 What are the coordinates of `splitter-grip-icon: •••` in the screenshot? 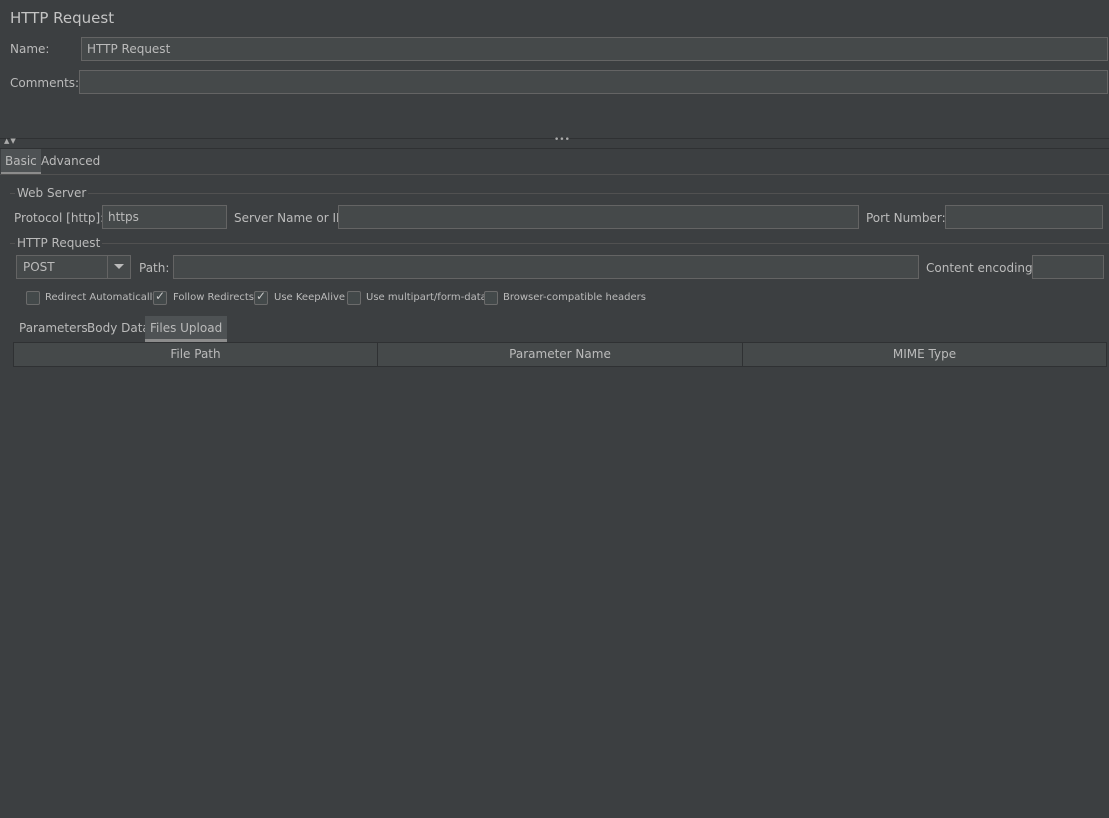 It's located at (562, 140).